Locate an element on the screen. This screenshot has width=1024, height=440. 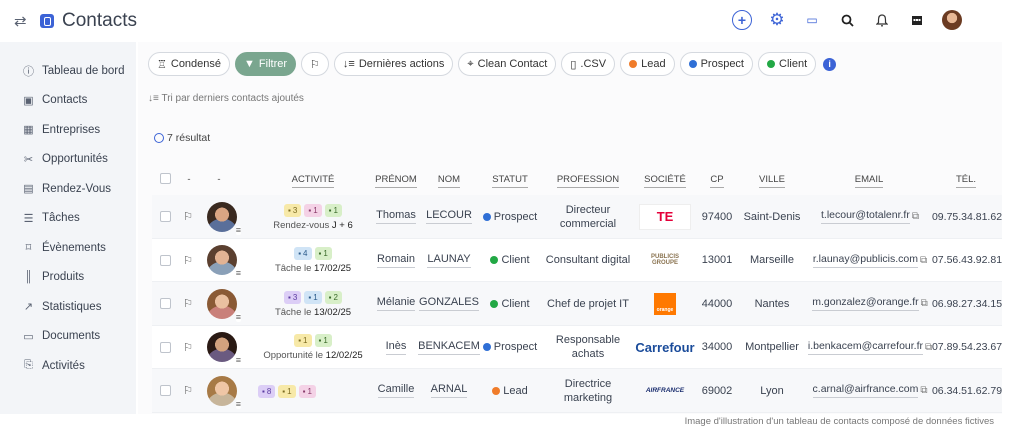
sidebar-item-contacts: ▣ Contacts is located at coordinates (68, 101).